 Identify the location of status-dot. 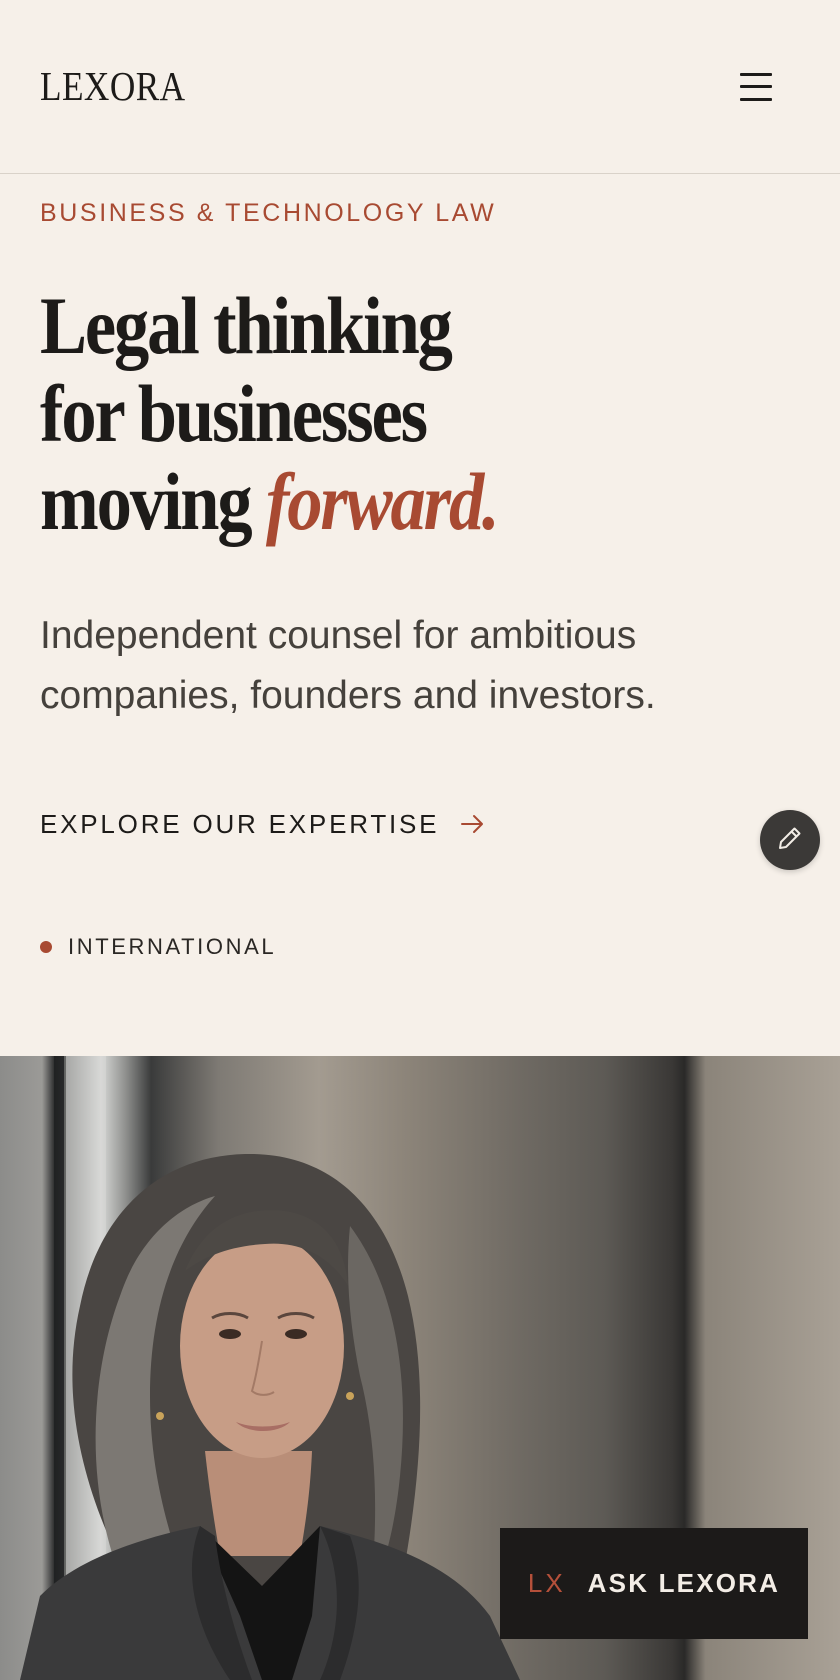
(46, 947).